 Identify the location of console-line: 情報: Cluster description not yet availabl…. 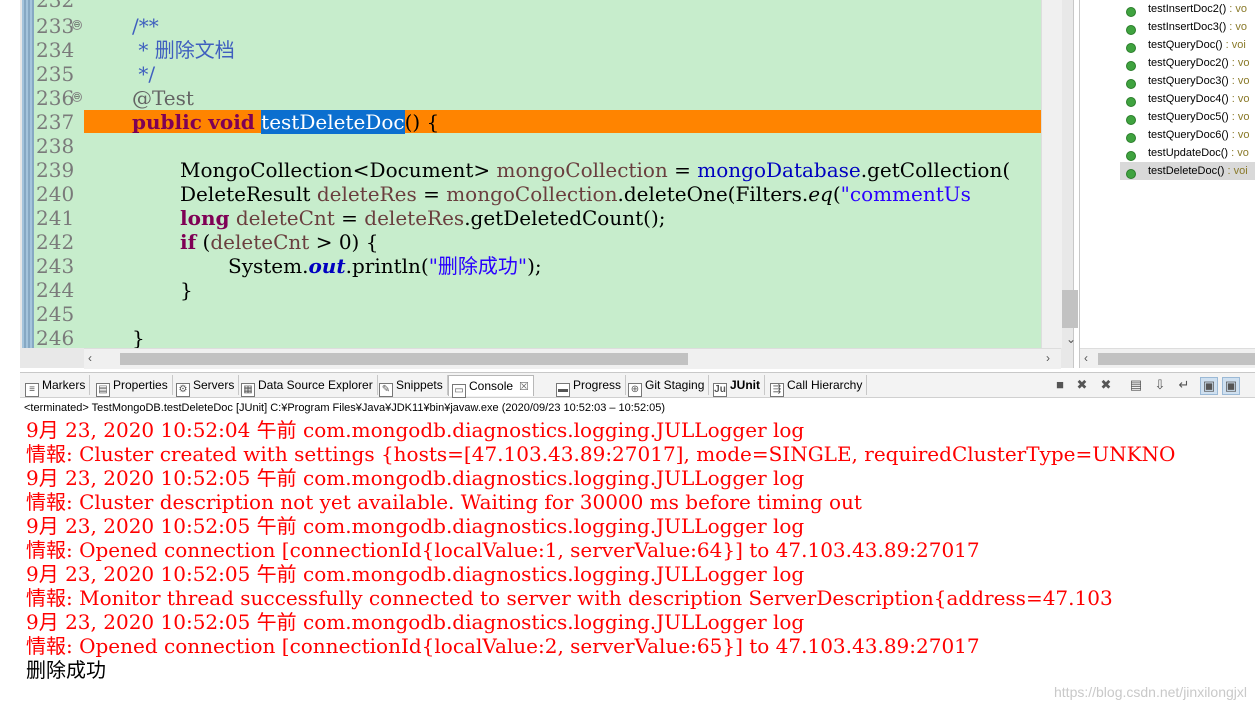
(444, 502).